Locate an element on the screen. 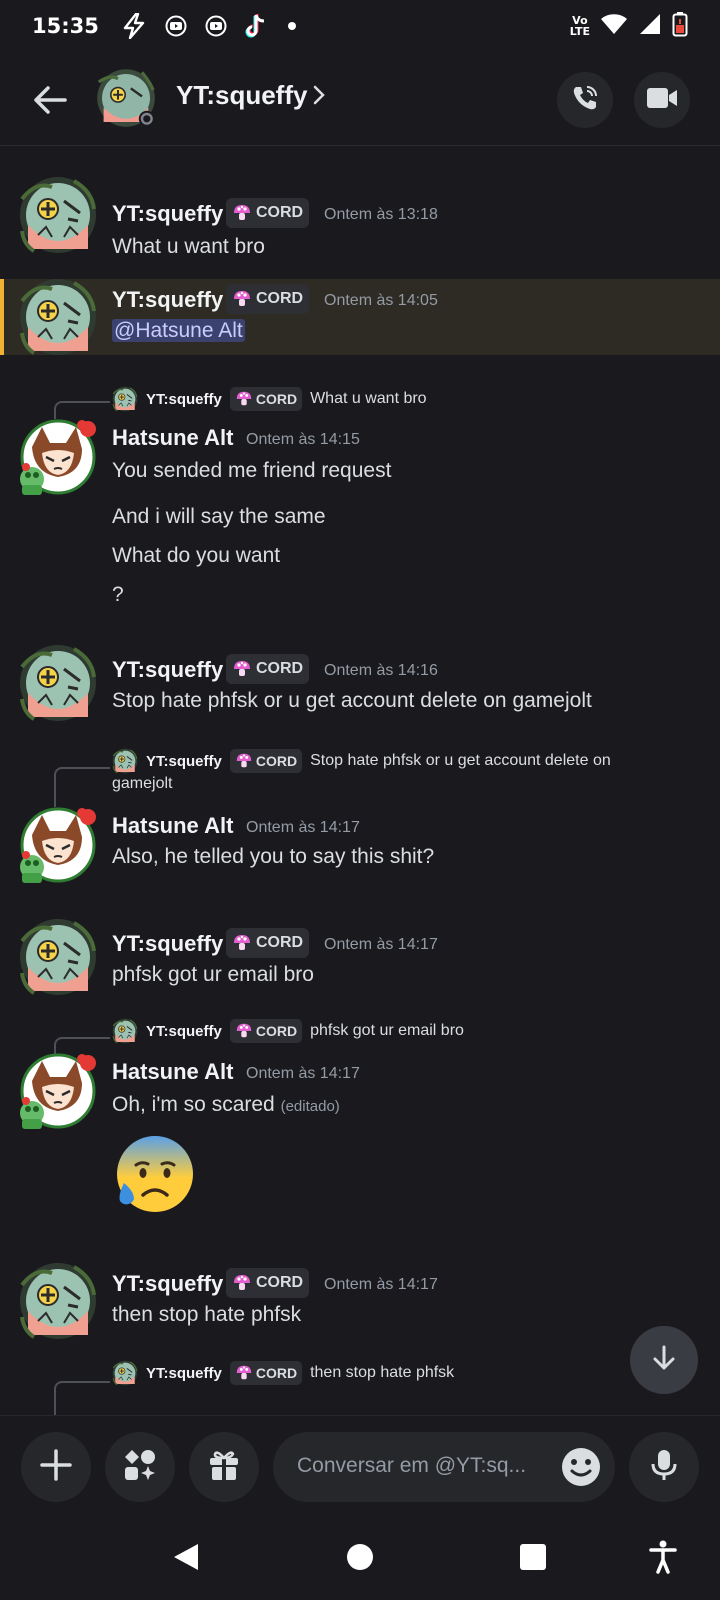 This screenshot has height=1600, width=720. emoji-picker-icon is located at coordinates (581, 1467).